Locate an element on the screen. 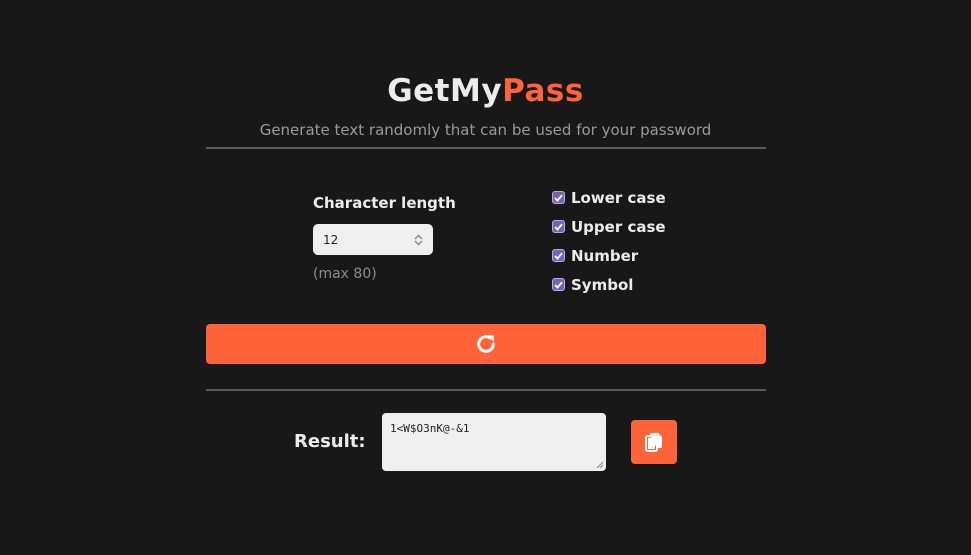  symbol-label: Symbol is located at coordinates (602, 284).